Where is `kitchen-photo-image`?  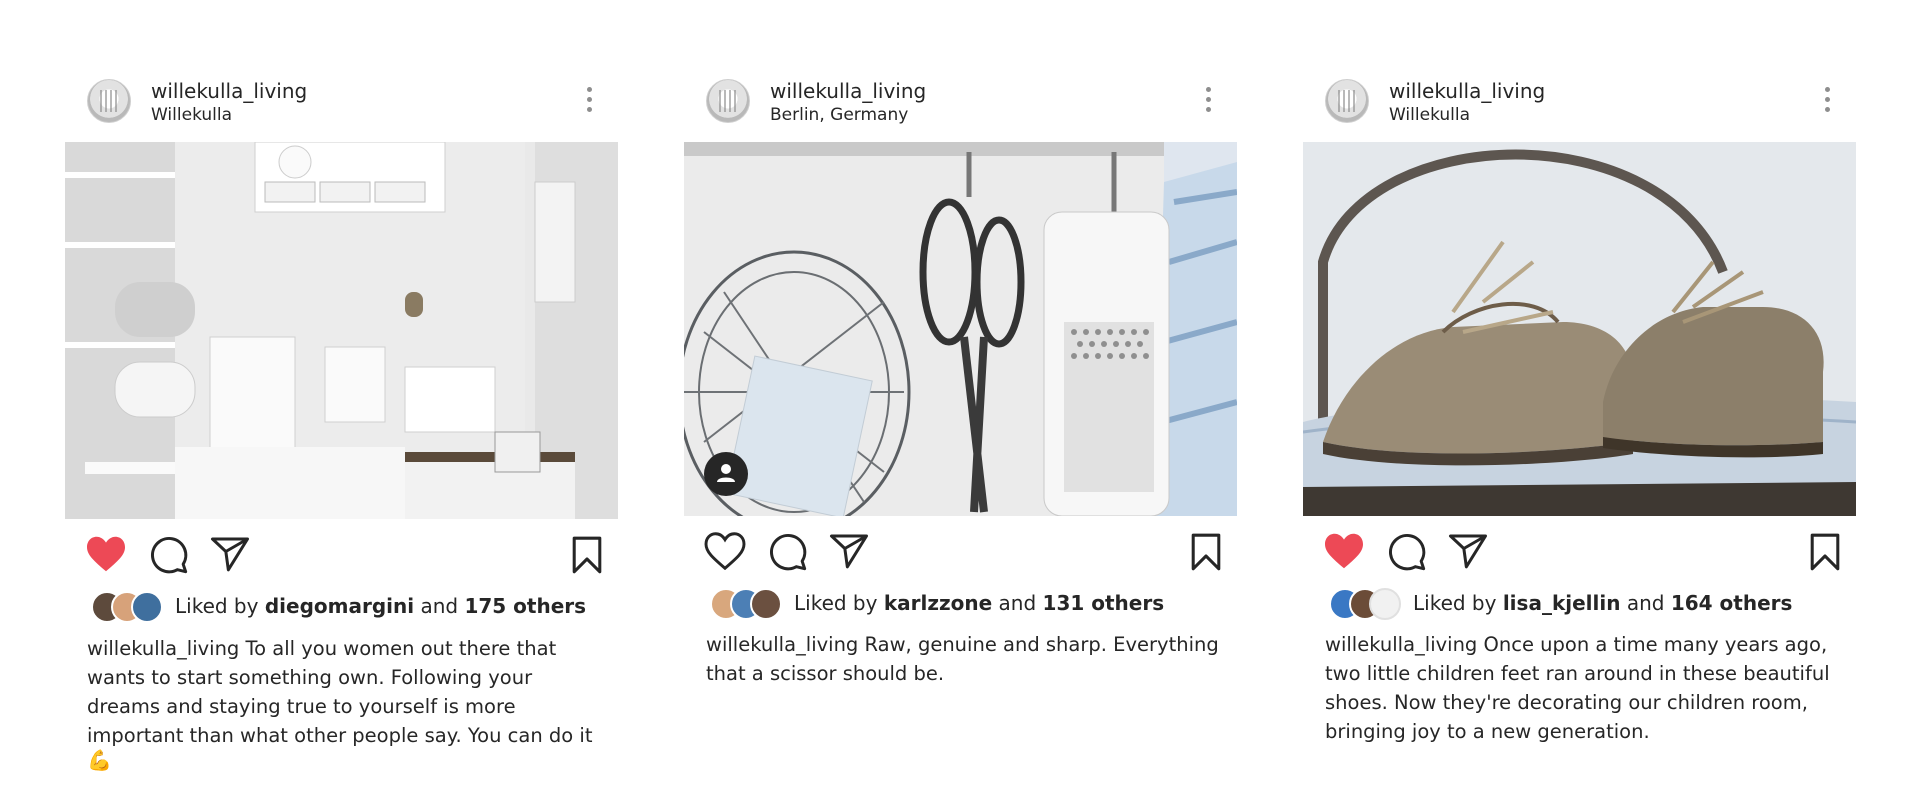 kitchen-photo-image is located at coordinates (341, 330).